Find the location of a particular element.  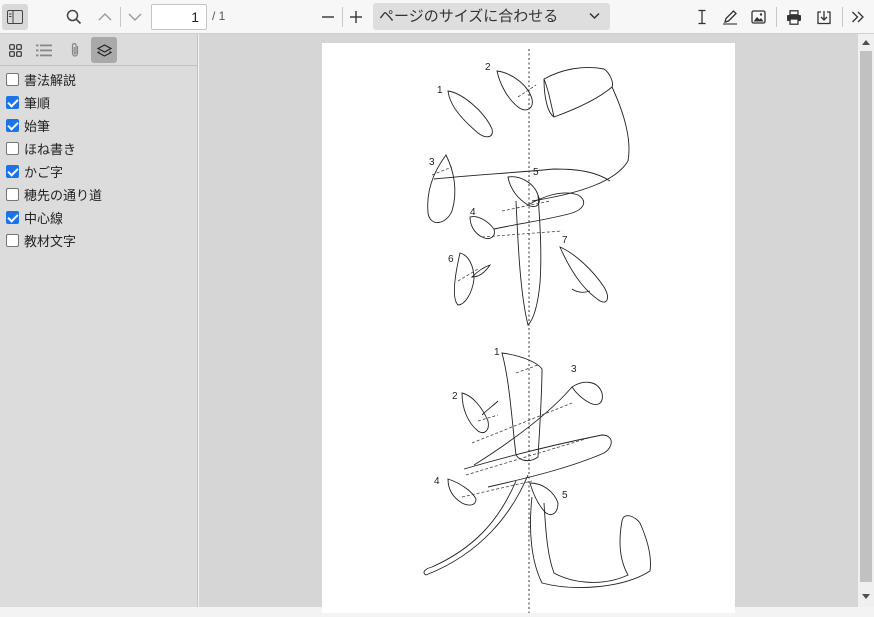

layer-label: 中心線 is located at coordinates (44, 219).